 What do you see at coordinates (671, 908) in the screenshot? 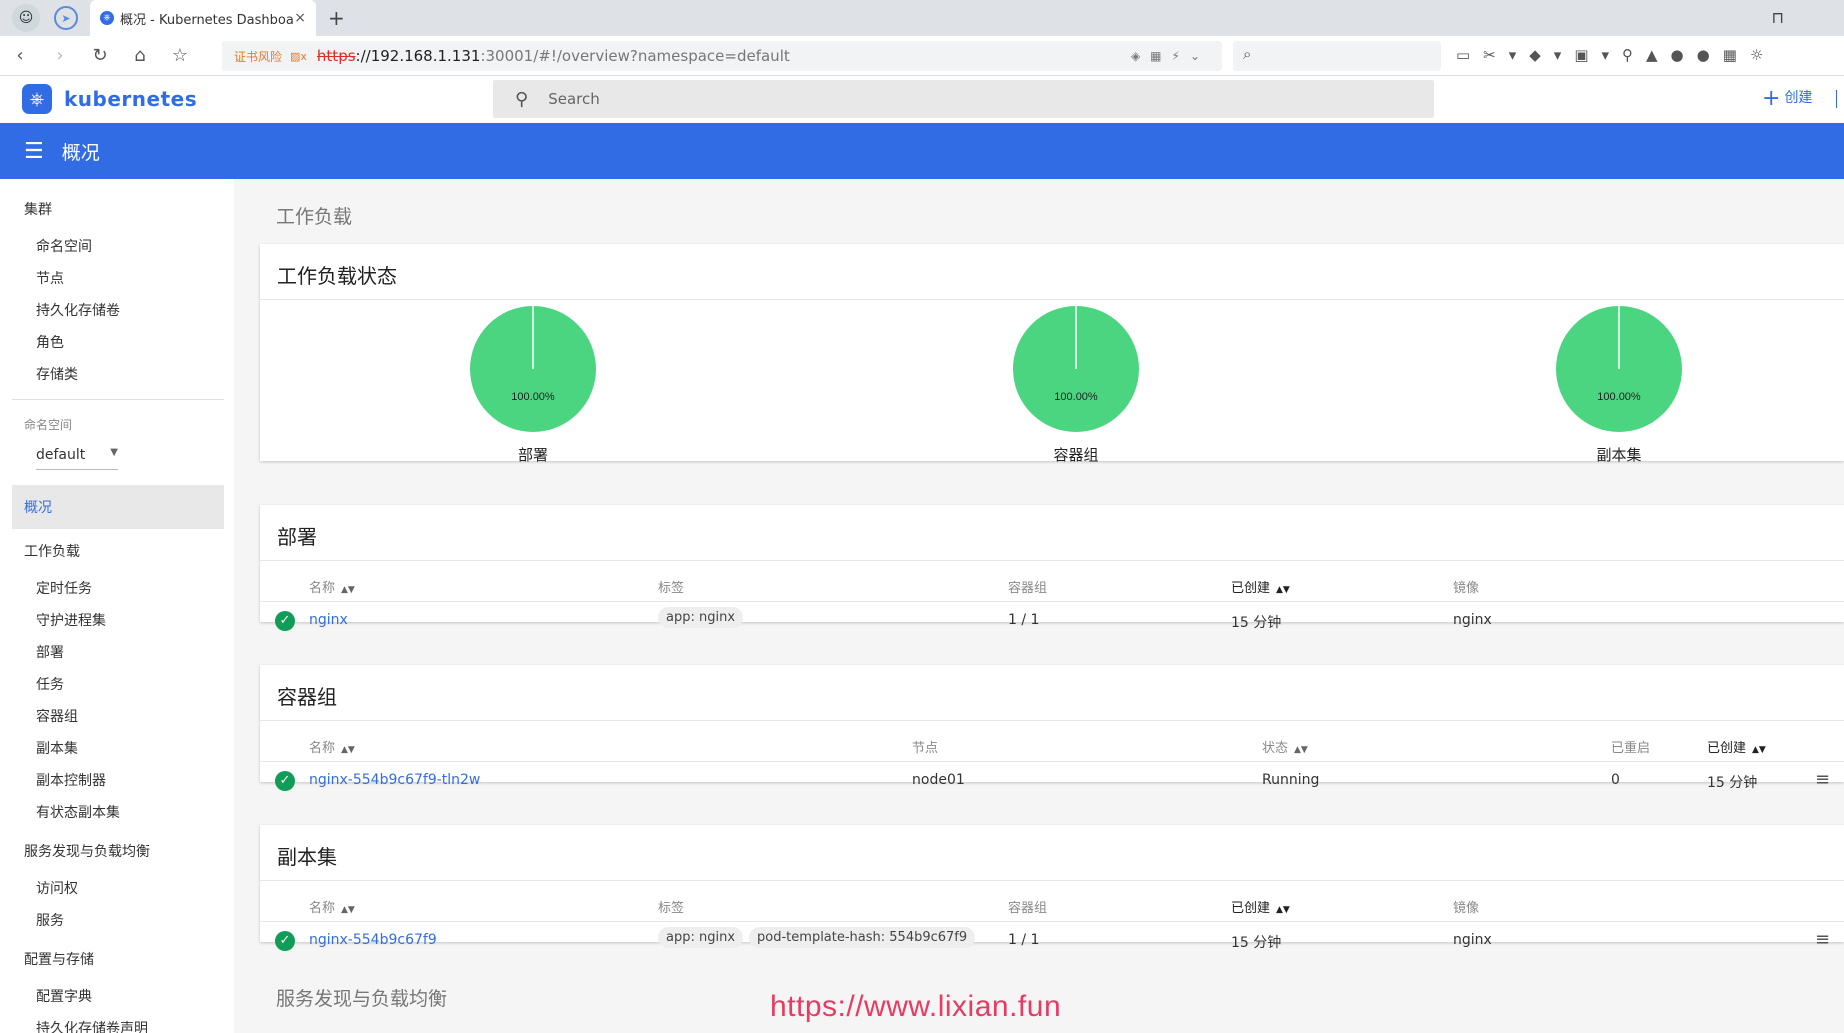
I see `column-header-labels: 标签` at bounding box center [671, 908].